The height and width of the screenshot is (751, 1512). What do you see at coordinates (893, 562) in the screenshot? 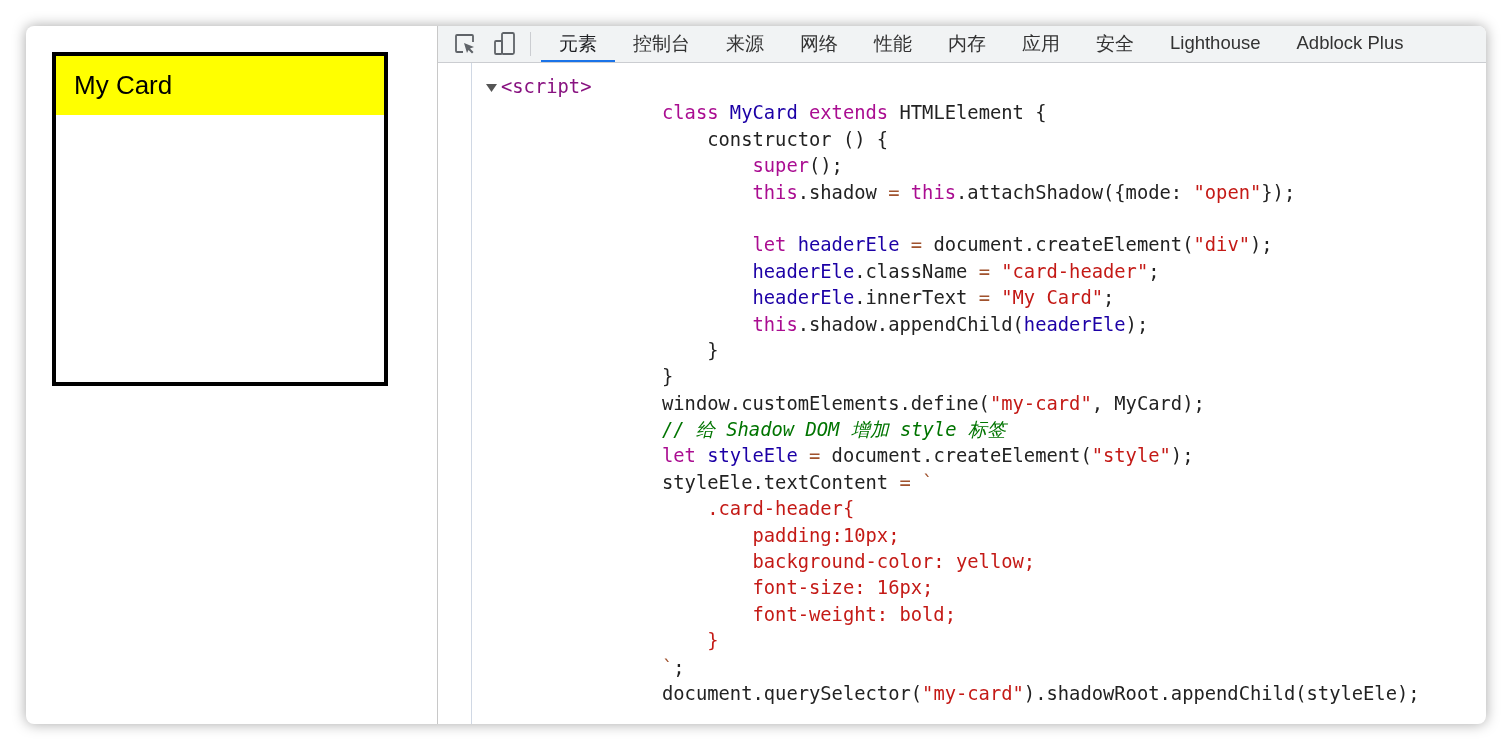
I see `code-line: background-color: yellow;` at bounding box center [893, 562].